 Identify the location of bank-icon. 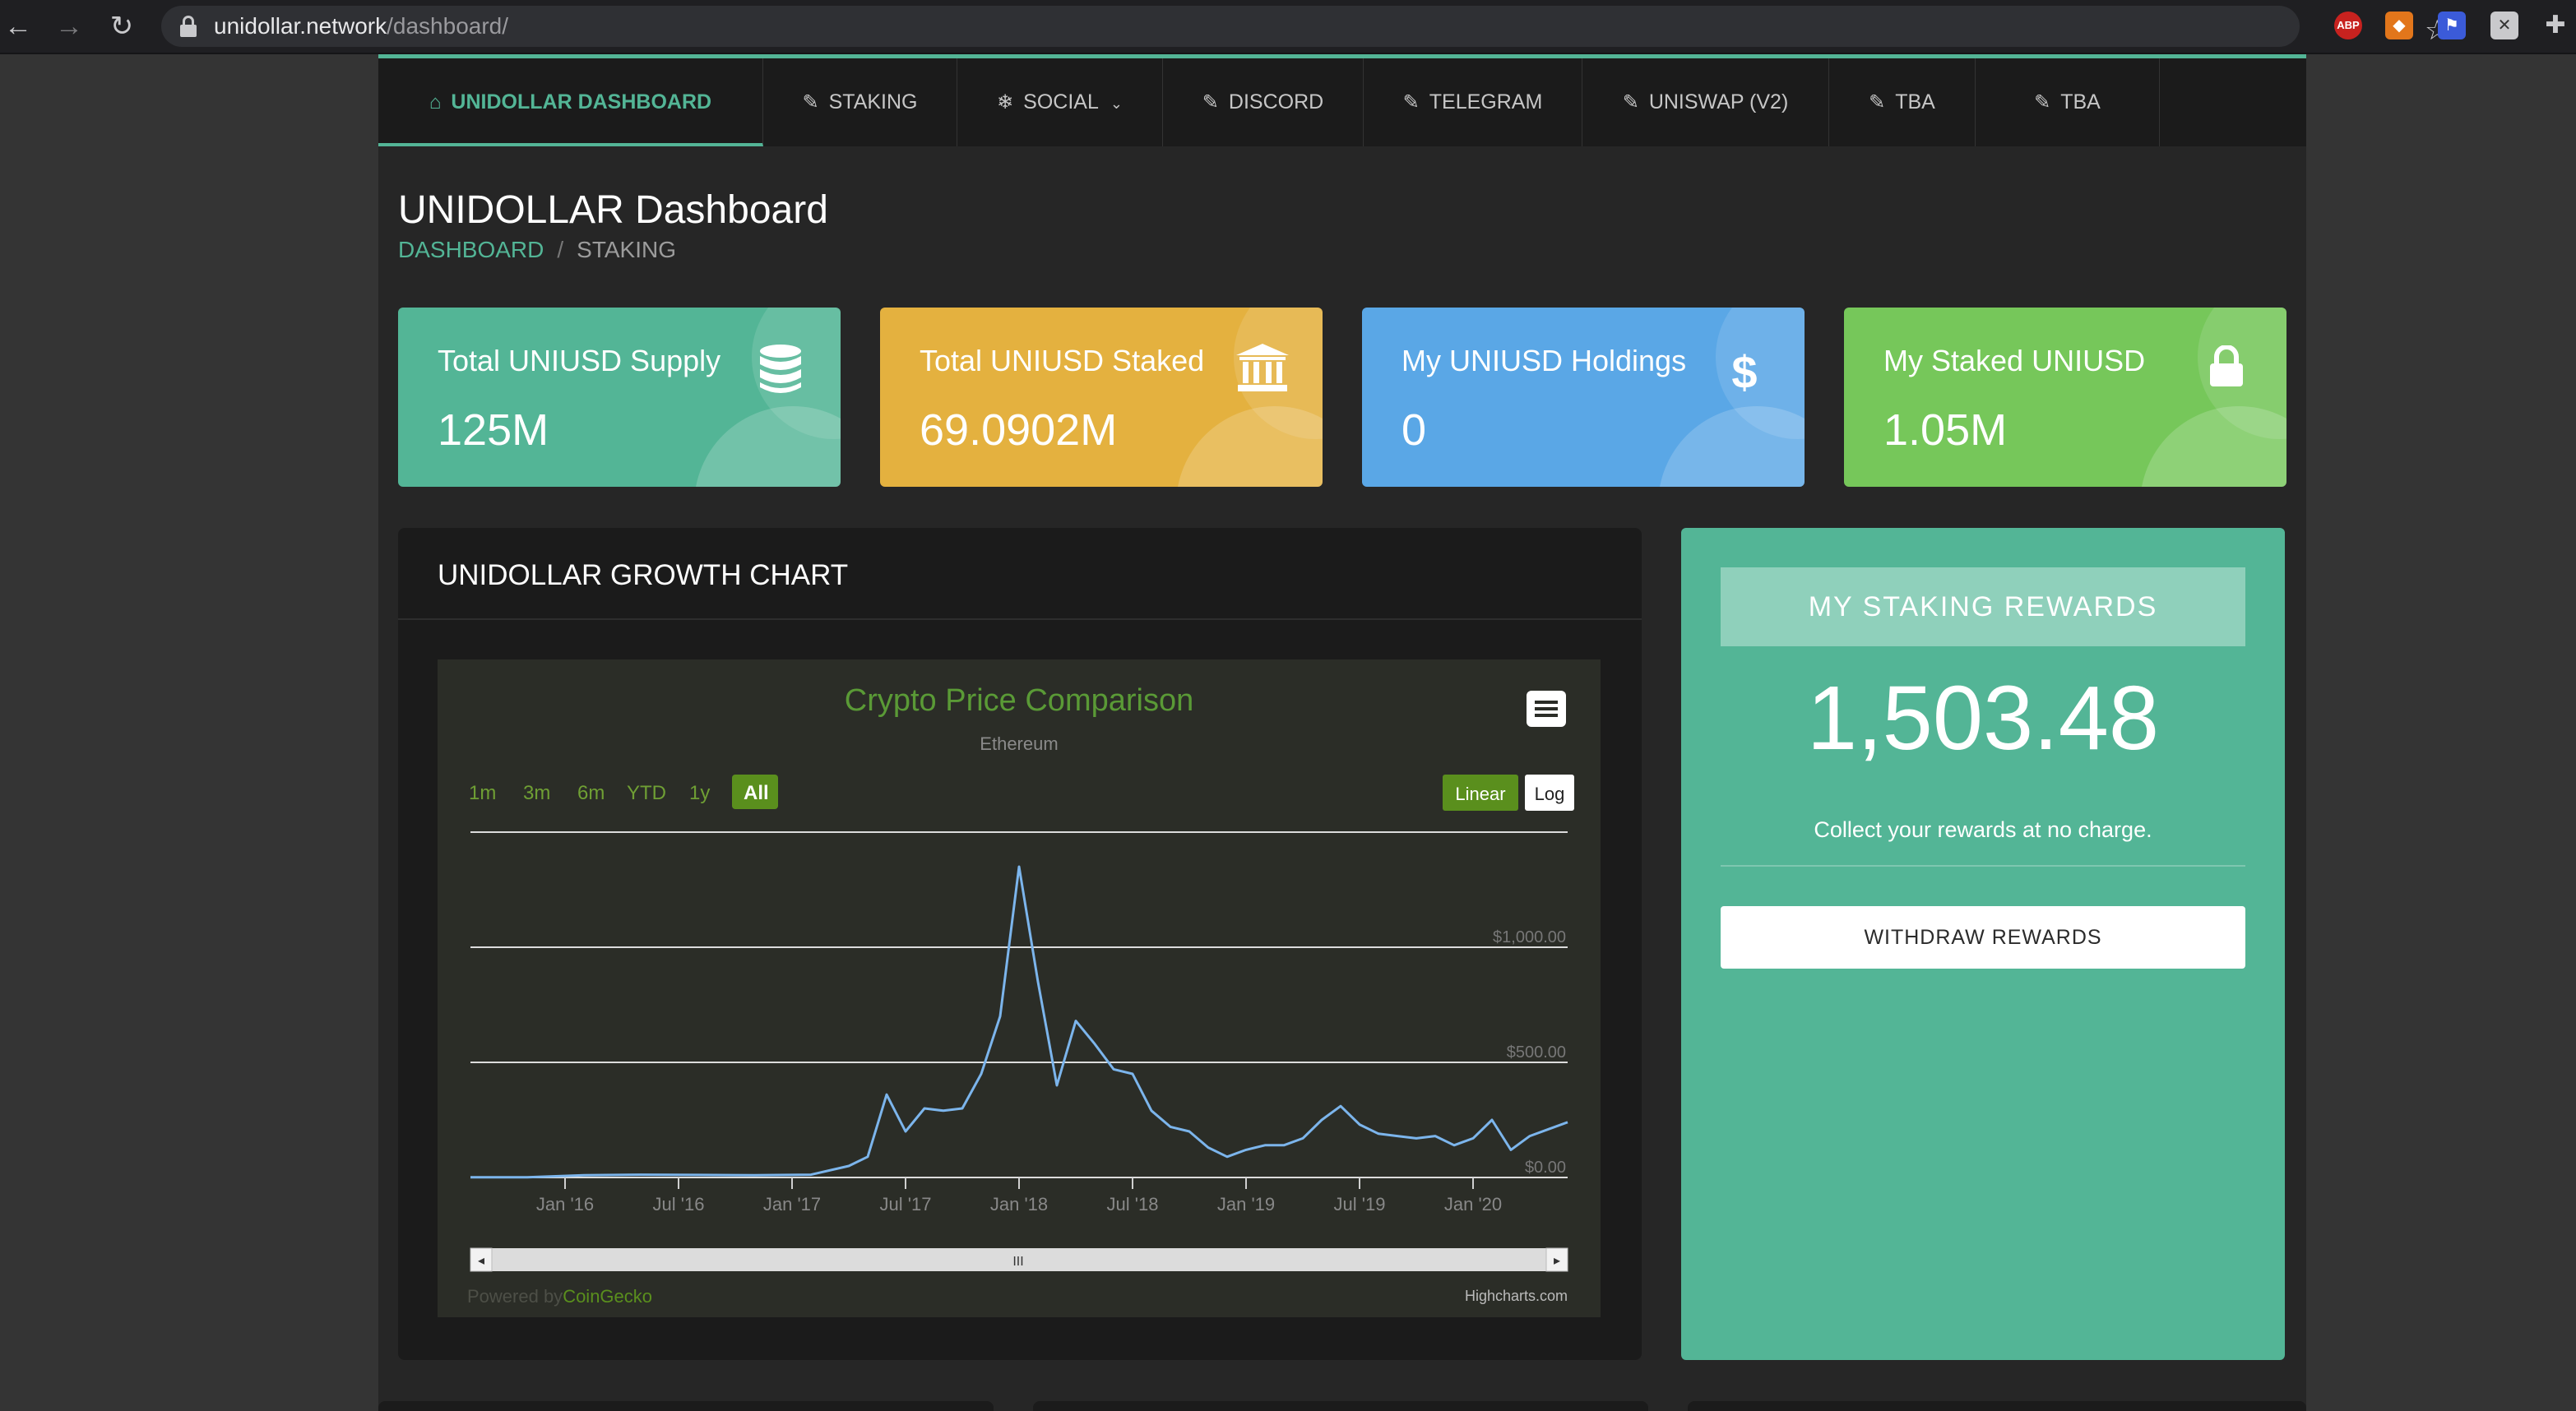
(1263, 372).